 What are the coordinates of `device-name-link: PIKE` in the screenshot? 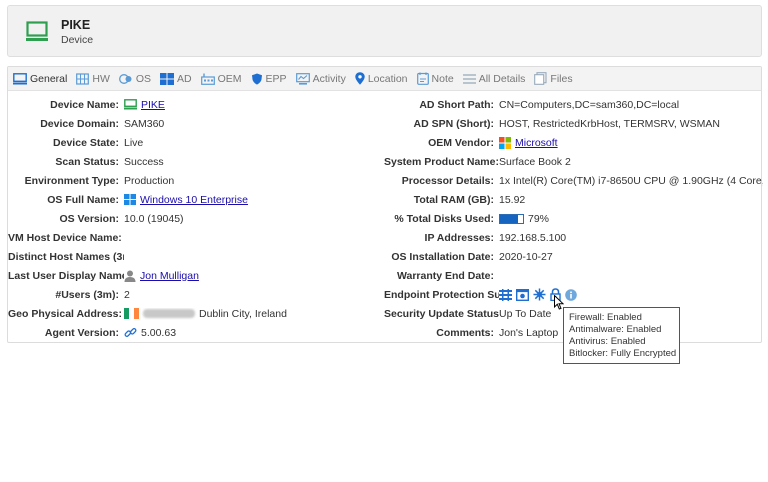 It's located at (153, 105).